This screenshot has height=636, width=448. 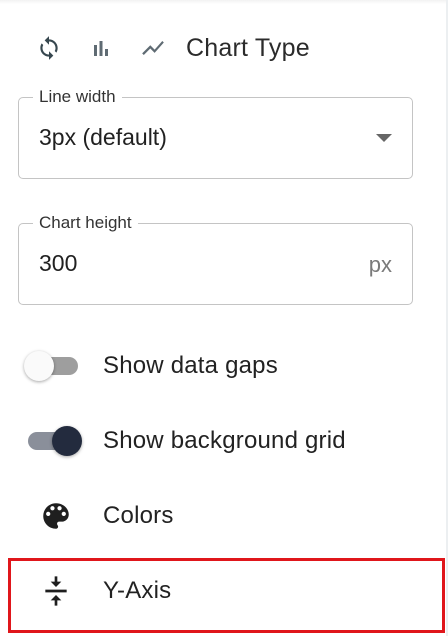 What do you see at coordinates (224, 2) in the screenshot?
I see `panel-top-shadow` at bounding box center [224, 2].